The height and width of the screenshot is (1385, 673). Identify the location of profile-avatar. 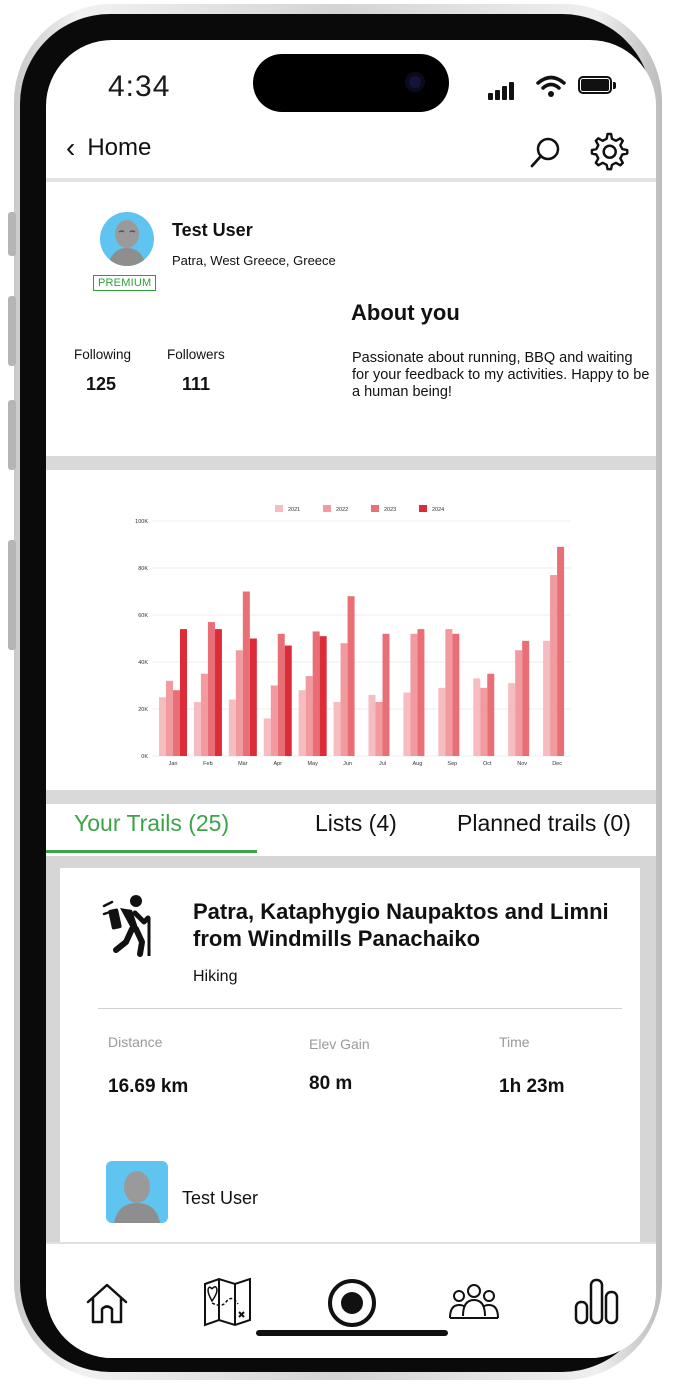
(127, 239).